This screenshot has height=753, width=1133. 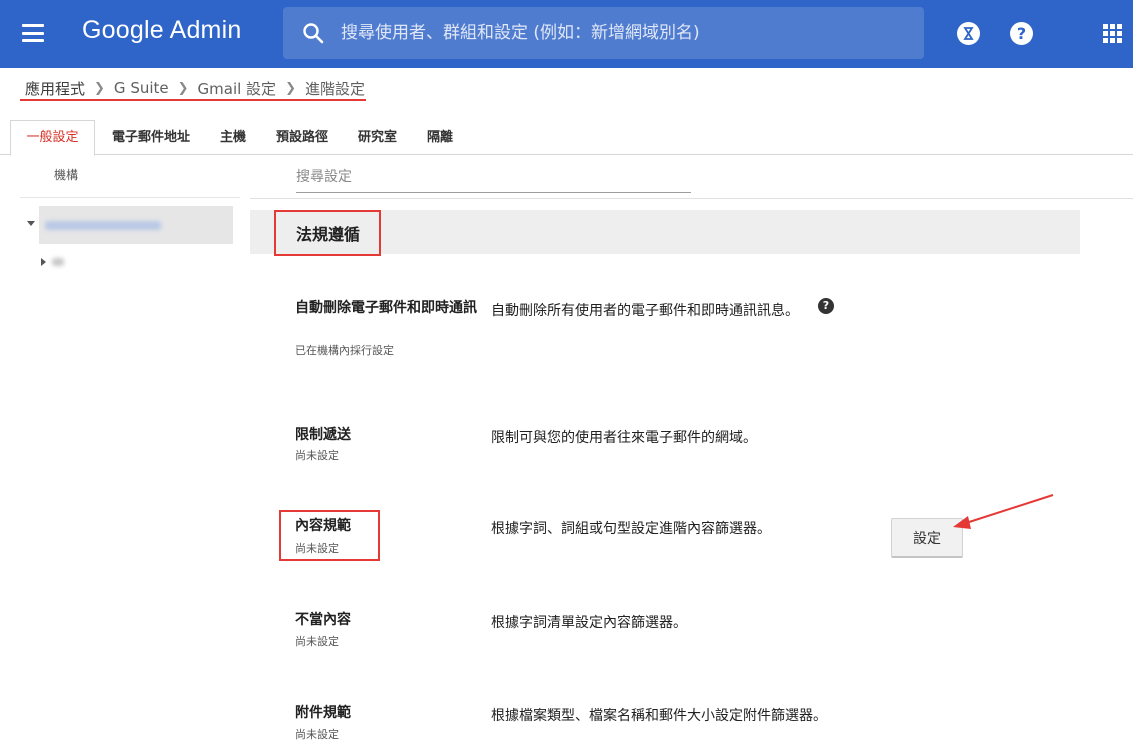 I want to click on setting-description: 自動刪除所有使用者的電子郵件和即時通訊訊息。, so click(x=645, y=311).